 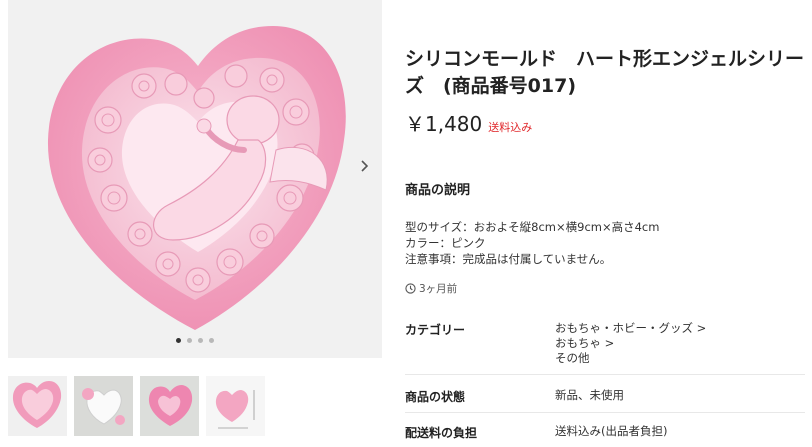 I want to click on shipping-fee-row: 配送料の負担 送料込み(出品者負担), so click(x=605, y=432).